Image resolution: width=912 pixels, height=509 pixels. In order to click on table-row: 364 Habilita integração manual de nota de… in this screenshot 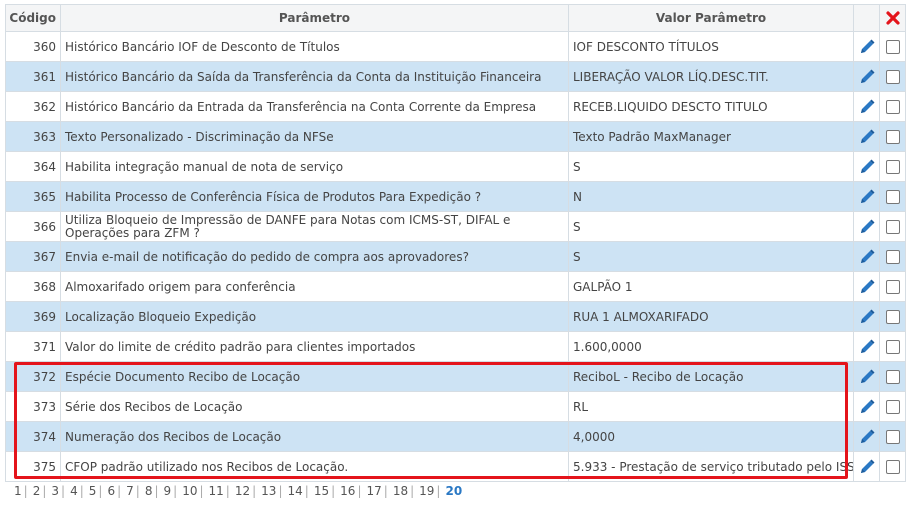, I will do `click(455, 166)`.